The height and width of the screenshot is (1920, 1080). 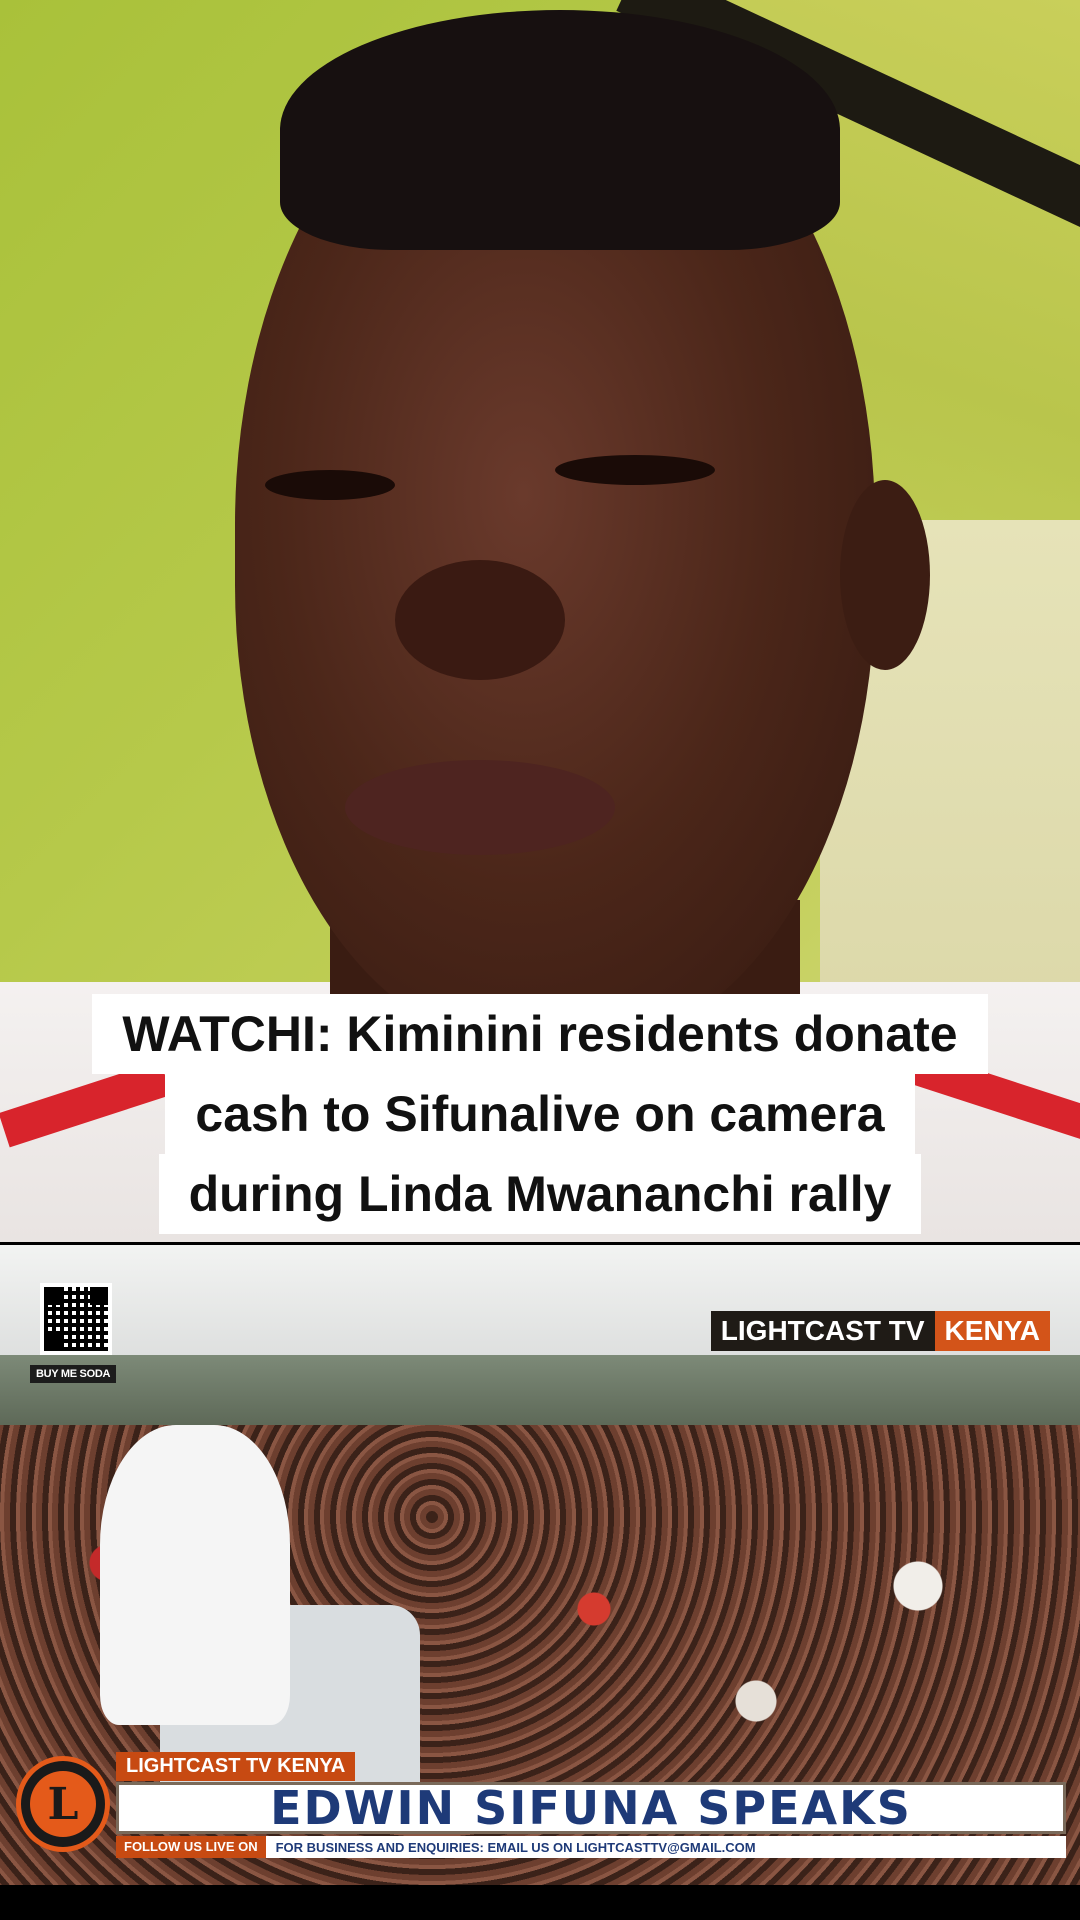 I want to click on lips, so click(x=480, y=807).